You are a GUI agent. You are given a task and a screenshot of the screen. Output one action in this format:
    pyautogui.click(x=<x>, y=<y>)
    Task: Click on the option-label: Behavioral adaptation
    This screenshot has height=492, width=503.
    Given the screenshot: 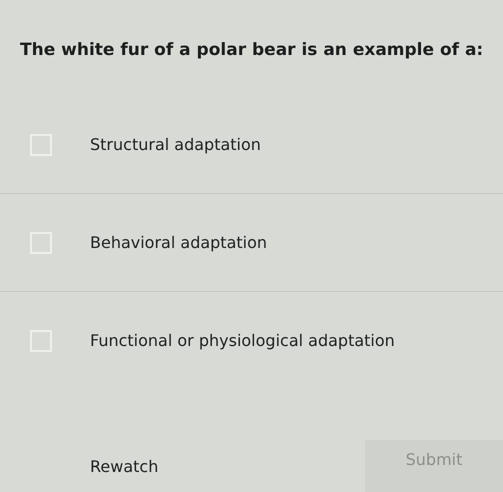 What is the action you would take?
    pyautogui.click(x=179, y=242)
    